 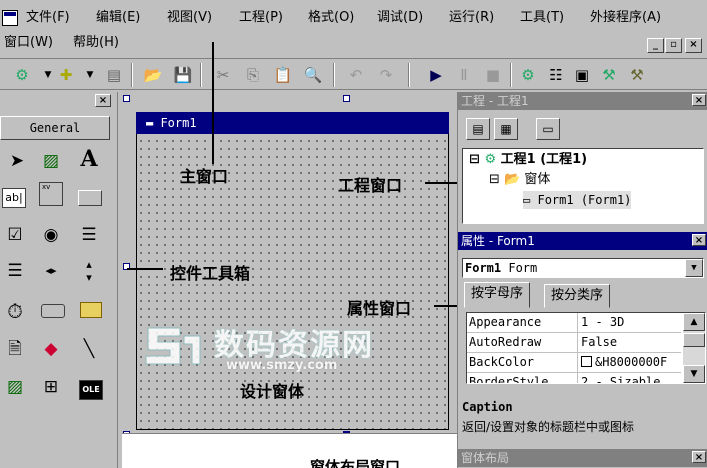 What do you see at coordinates (673, 45) in the screenshot?
I see `mdi-restore-button: ▫` at bounding box center [673, 45].